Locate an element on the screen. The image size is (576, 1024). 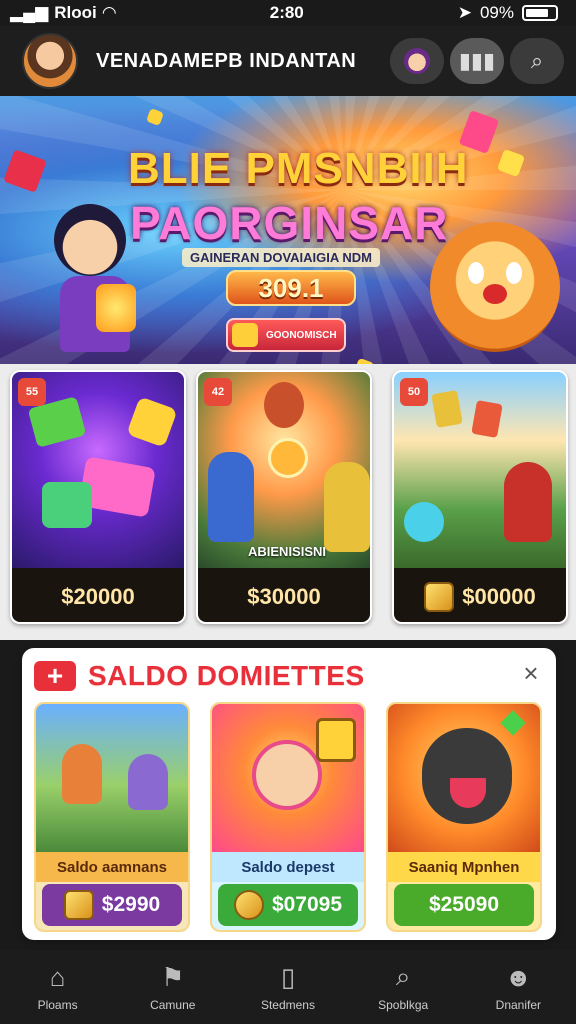
mascot-illustration is located at coordinates (495, 287).